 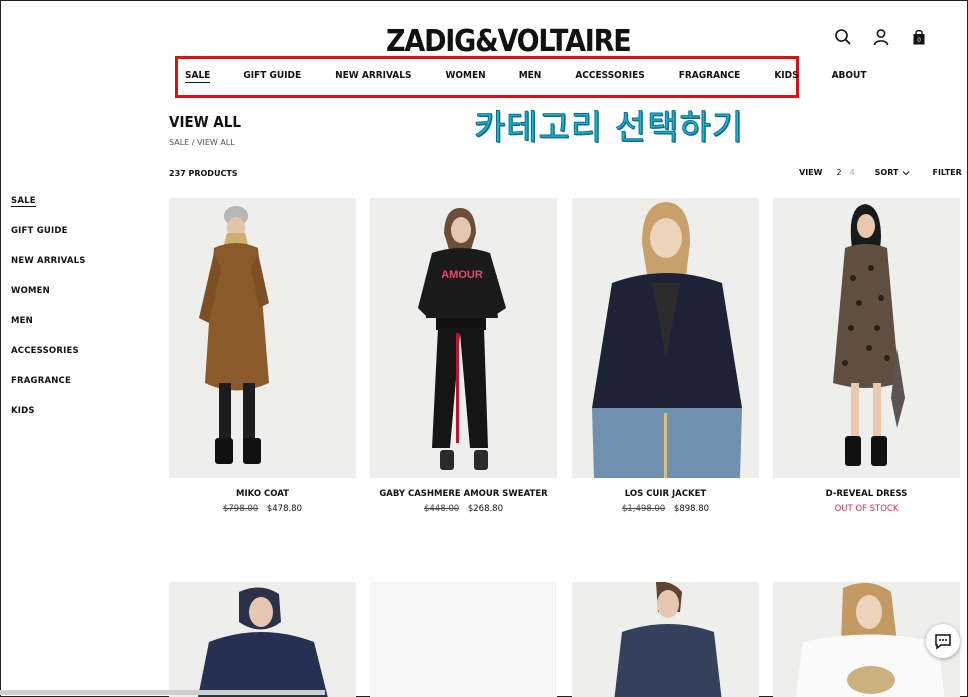 What do you see at coordinates (866, 338) in the screenshot?
I see `product-image-d-reveal-dress` at bounding box center [866, 338].